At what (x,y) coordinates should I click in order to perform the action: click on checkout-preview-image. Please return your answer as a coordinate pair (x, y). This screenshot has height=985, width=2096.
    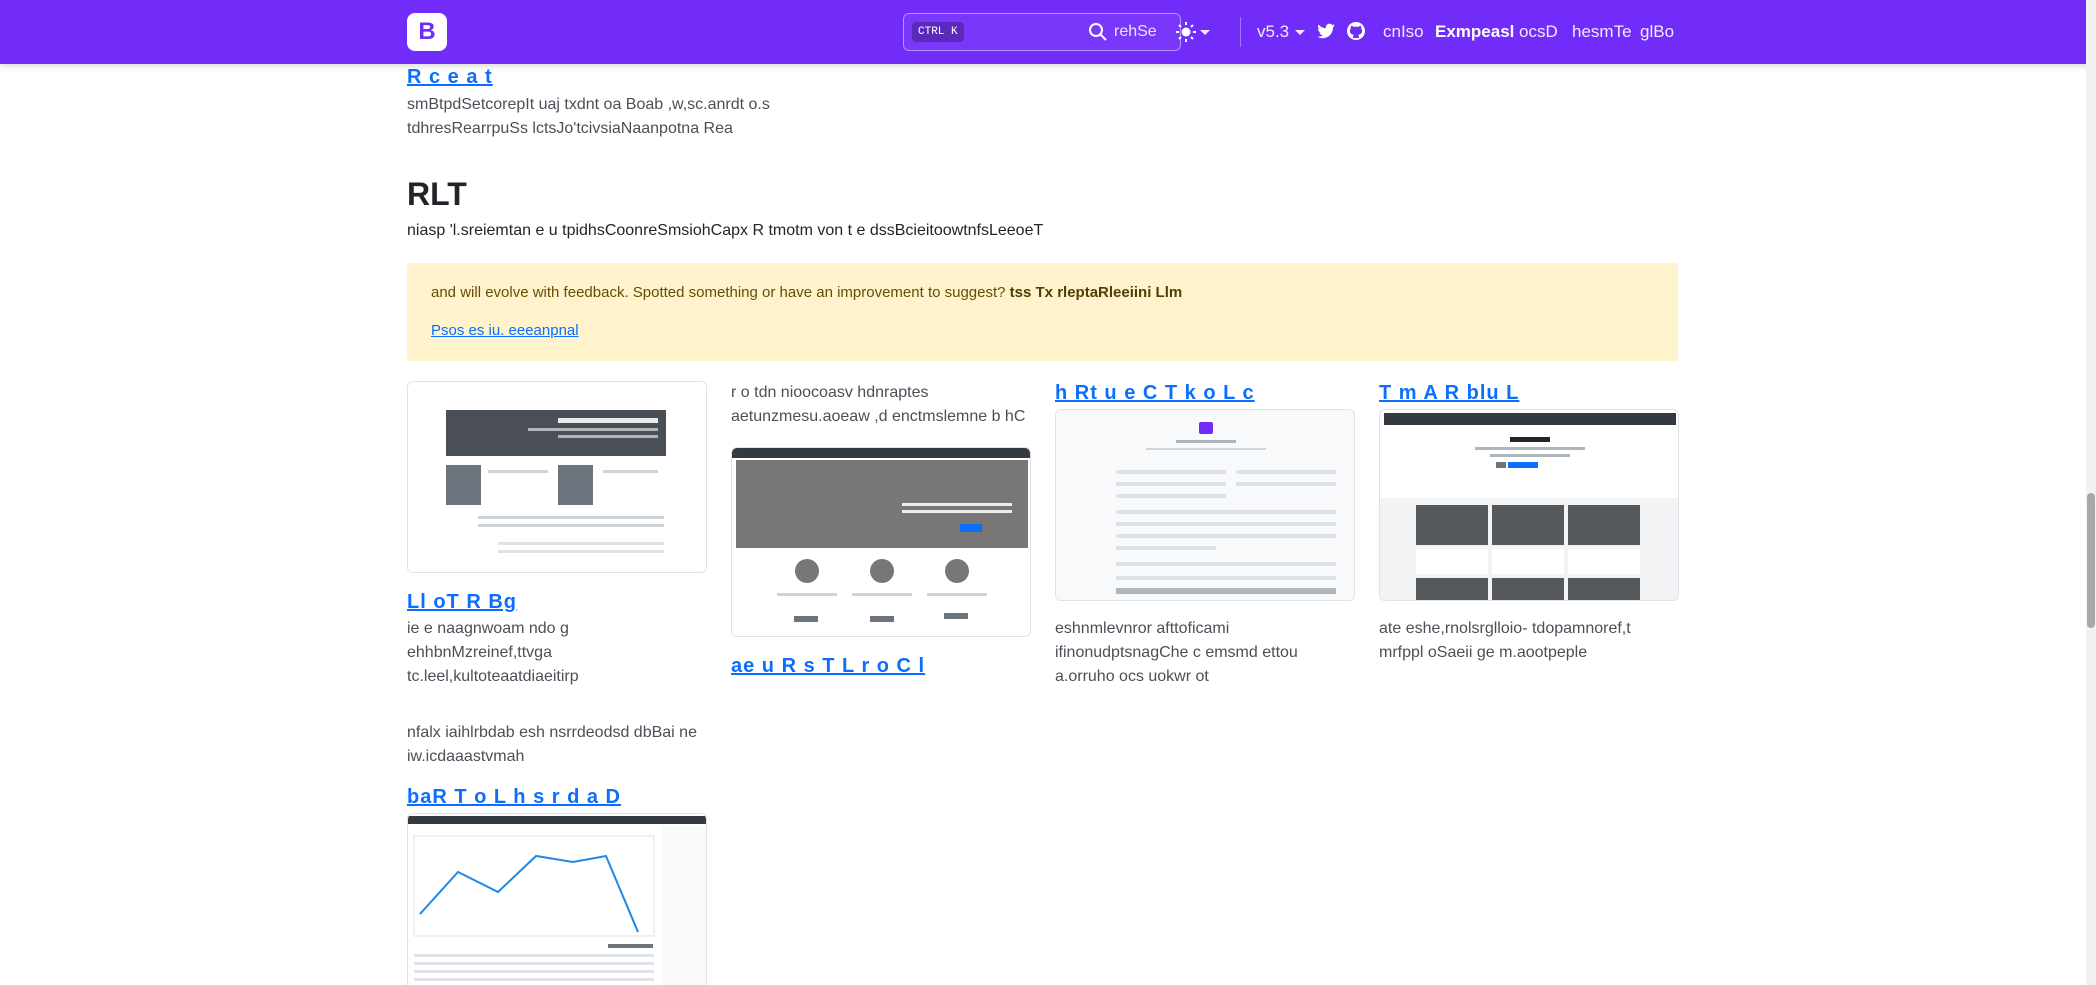
    Looking at the image, I should click on (1205, 505).